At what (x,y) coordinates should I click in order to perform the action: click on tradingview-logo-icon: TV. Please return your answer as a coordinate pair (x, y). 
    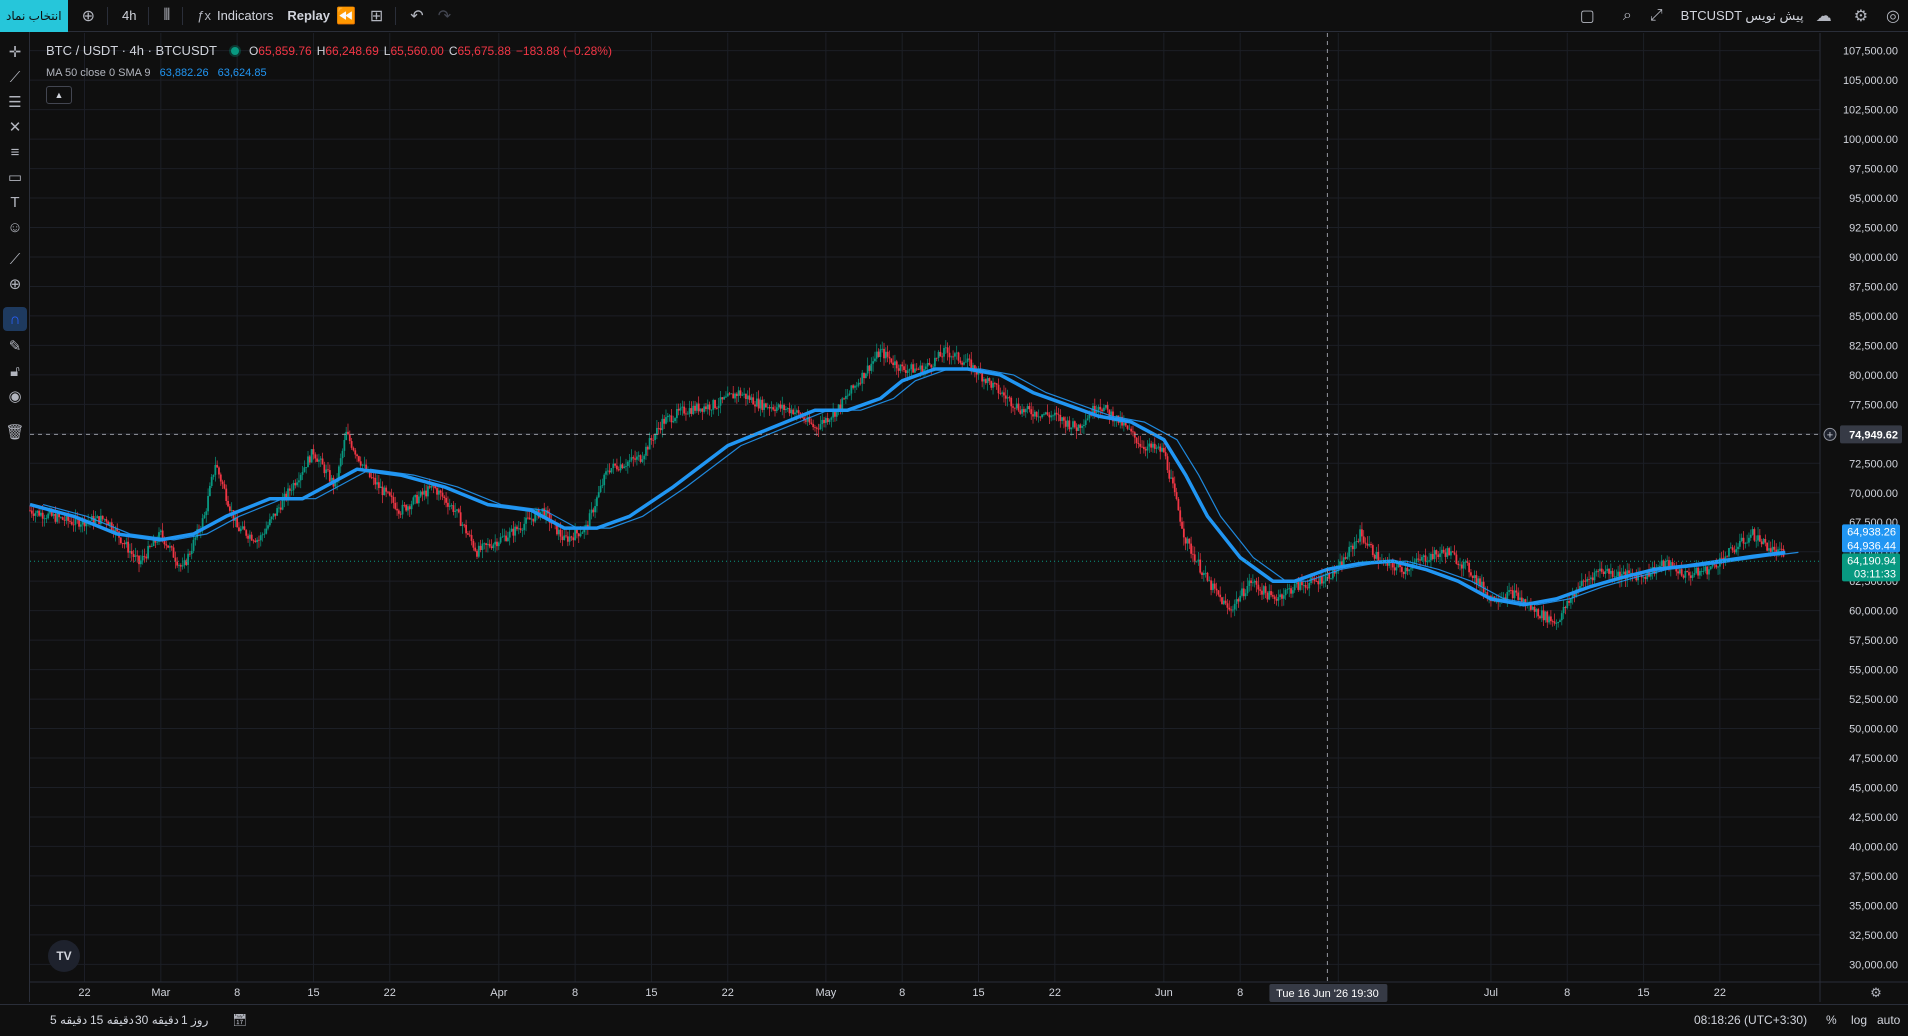
    Looking at the image, I should click on (64, 956).